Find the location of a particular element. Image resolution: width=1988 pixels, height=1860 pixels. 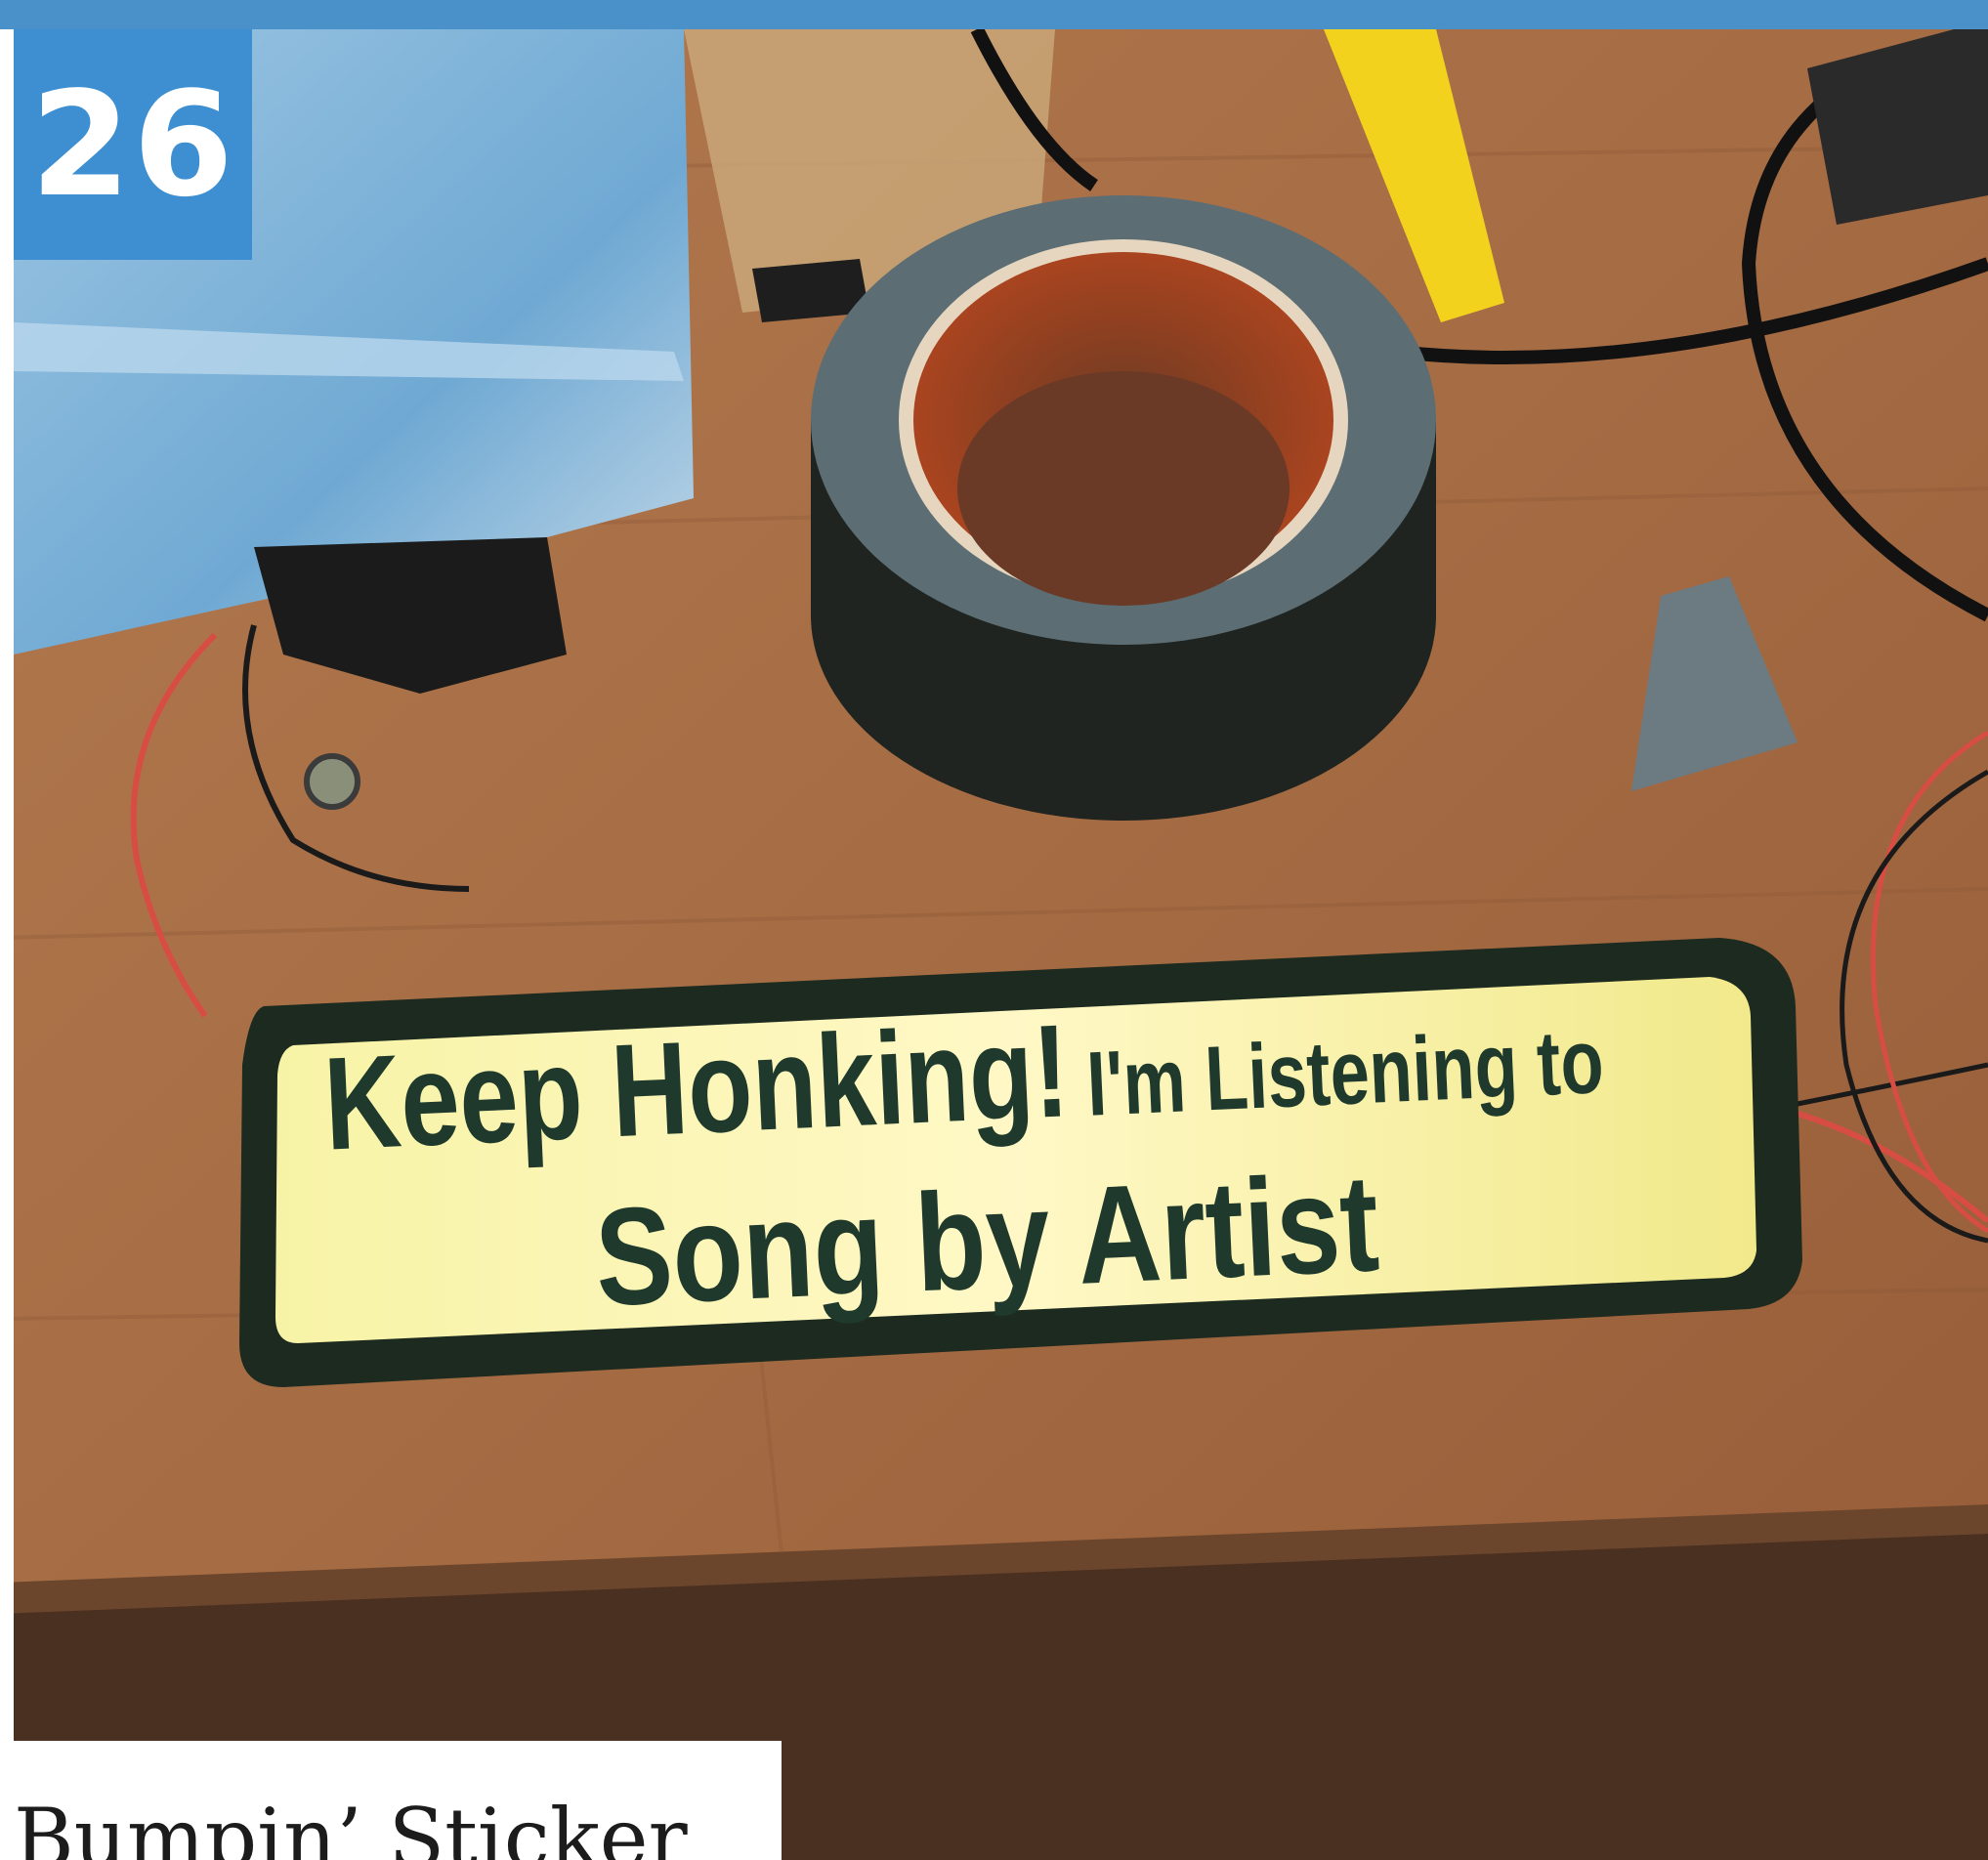

caption-box: Bumpin’ Sticker is located at coordinates (391, 1800).